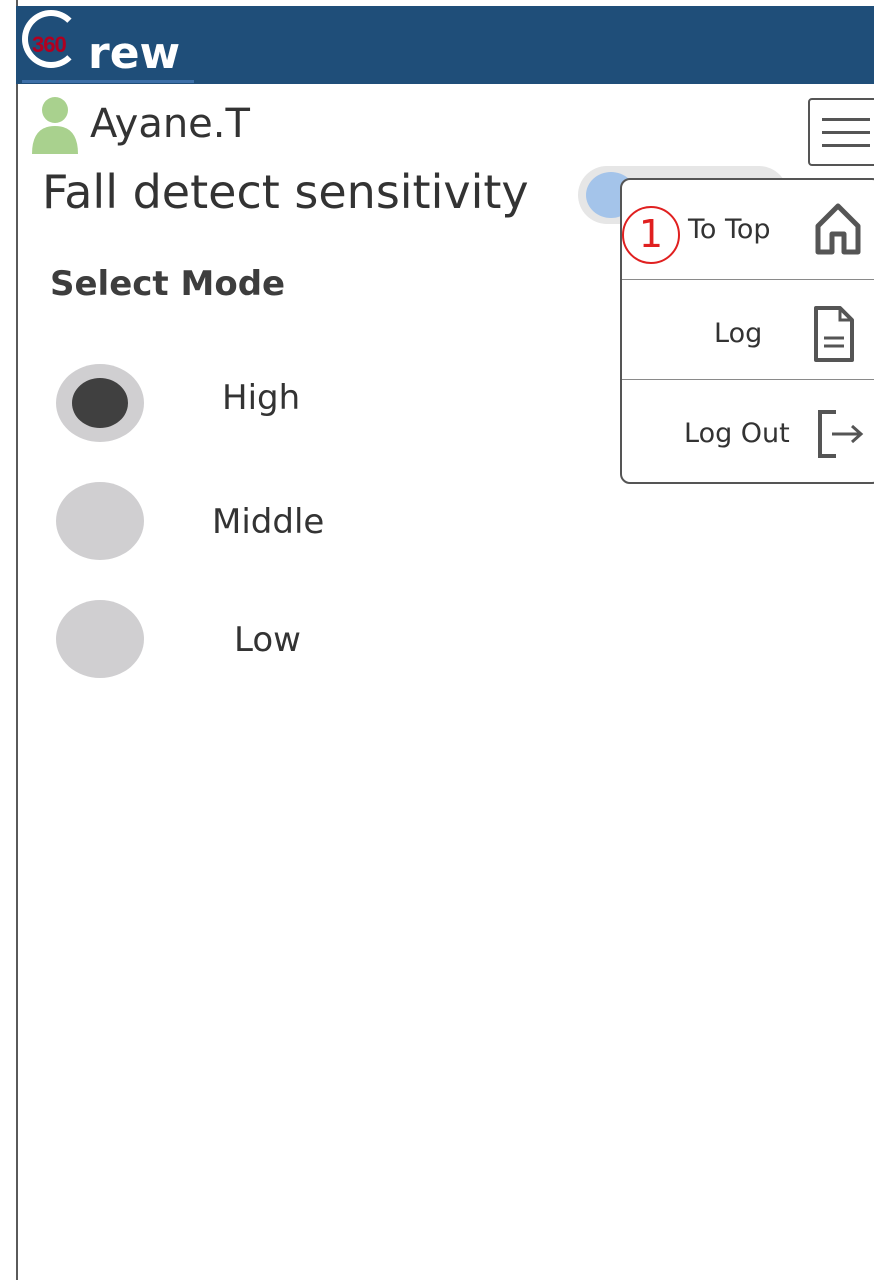  What do you see at coordinates (168, 284) in the screenshot?
I see `select-mode-title: Select Mode` at bounding box center [168, 284].